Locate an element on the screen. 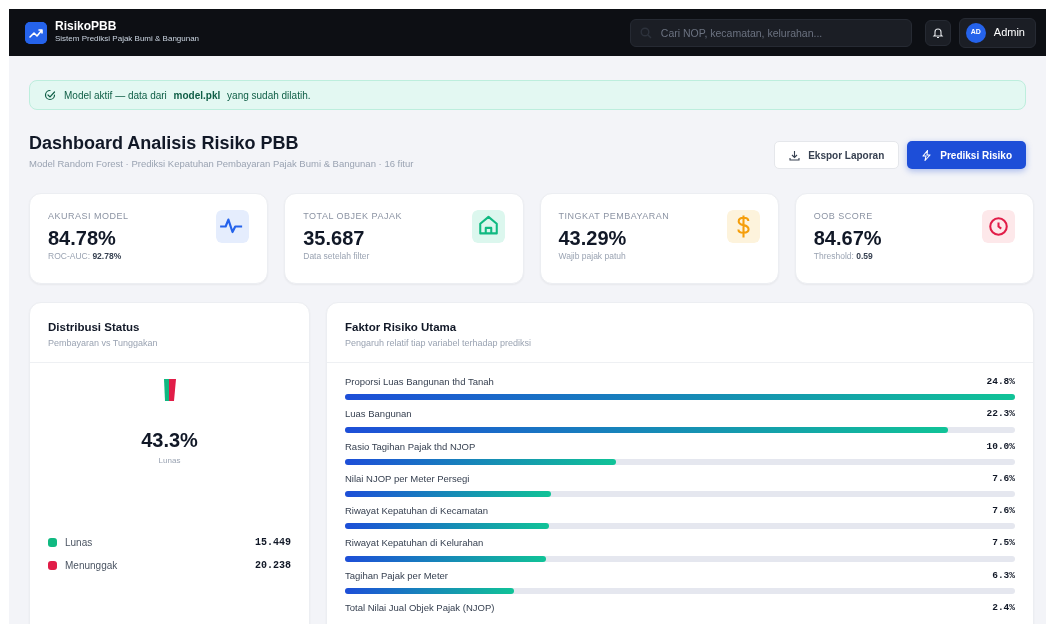 The height and width of the screenshot is (624, 1056). factor-label: Total Nilai Jual Objek Pajak (NJOP) is located at coordinates (420, 607).